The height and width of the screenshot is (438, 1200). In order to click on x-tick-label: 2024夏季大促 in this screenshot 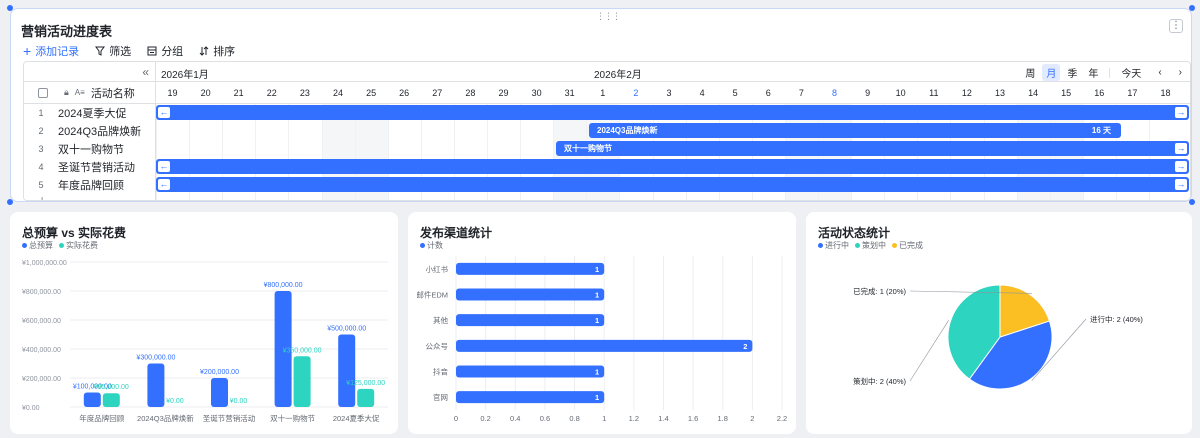, I will do `click(356, 418)`.